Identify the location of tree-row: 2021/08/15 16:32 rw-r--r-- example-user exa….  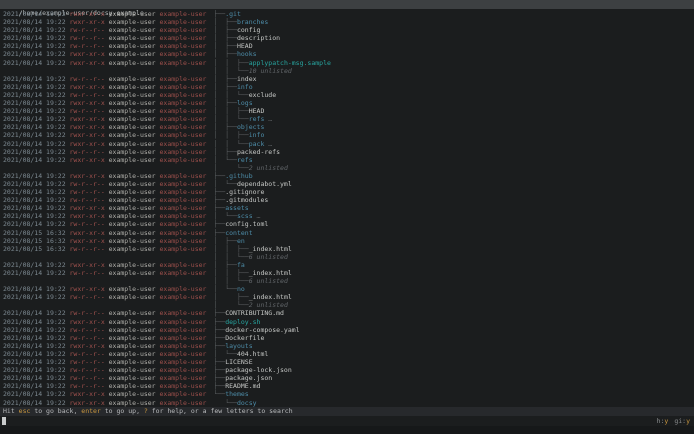
(348, 249).